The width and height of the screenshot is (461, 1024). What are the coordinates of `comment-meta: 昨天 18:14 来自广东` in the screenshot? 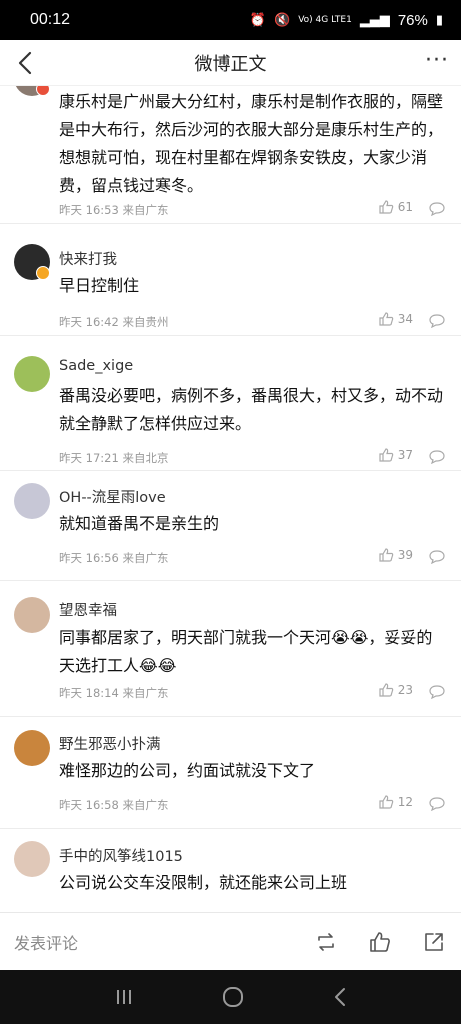 It's located at (114, 693).